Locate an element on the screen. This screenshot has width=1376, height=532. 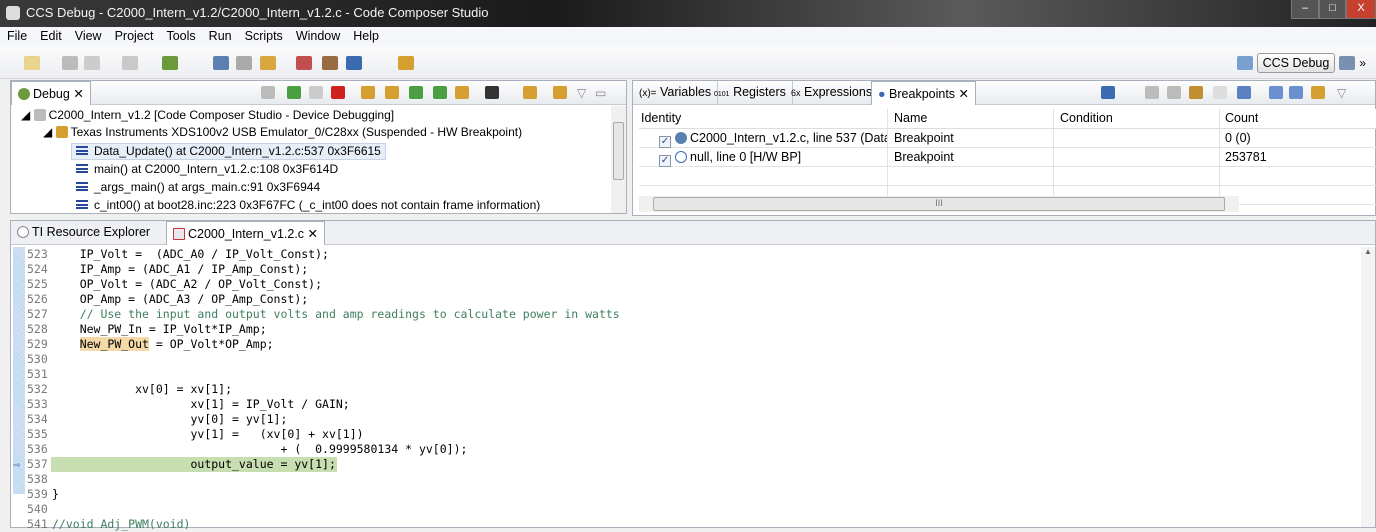
tab-ti-resource-explorer: TI Resource Explorer is located at coordinates (83, 233).